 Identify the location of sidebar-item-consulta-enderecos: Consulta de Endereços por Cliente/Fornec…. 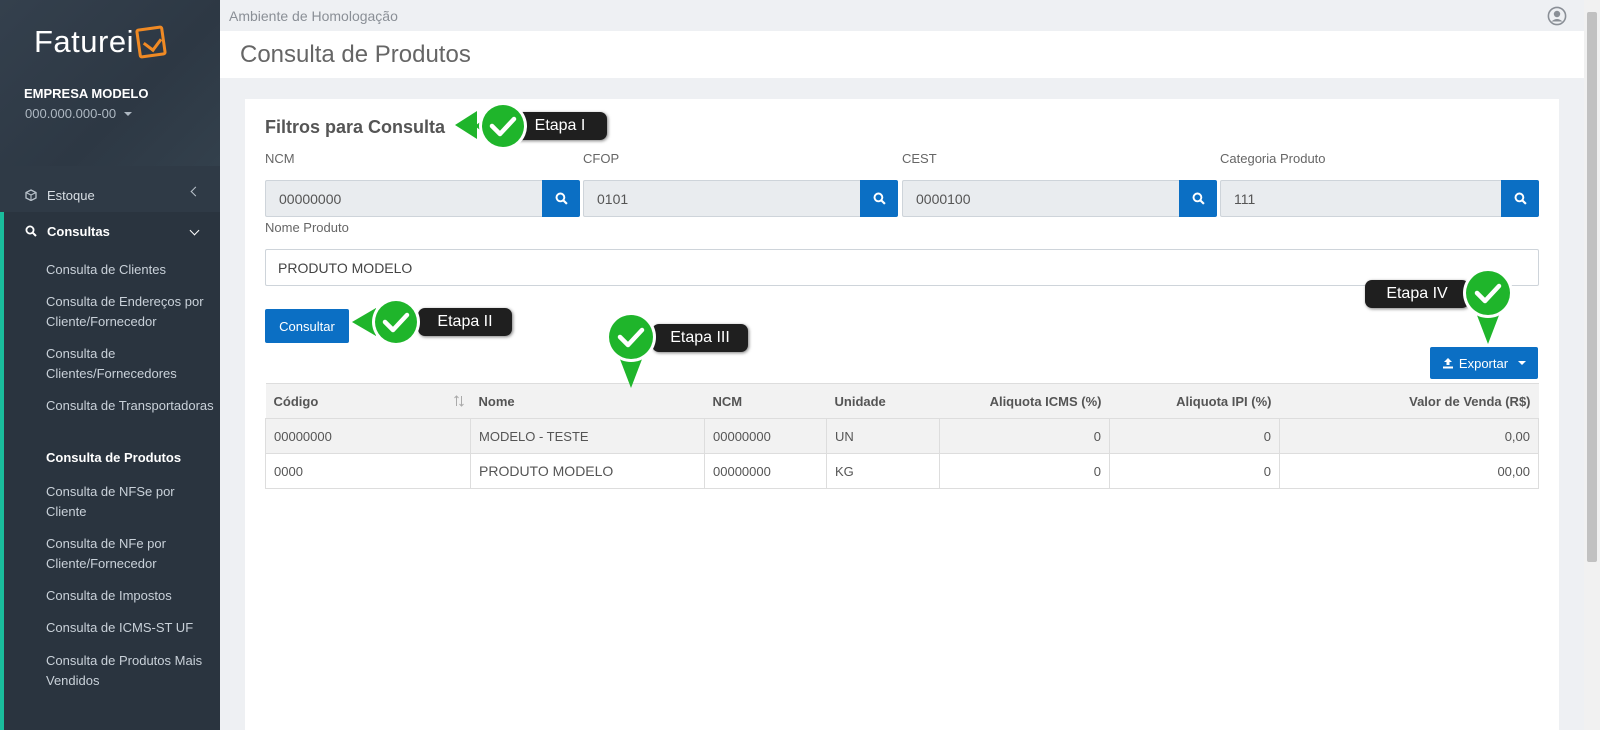
(131, 312).